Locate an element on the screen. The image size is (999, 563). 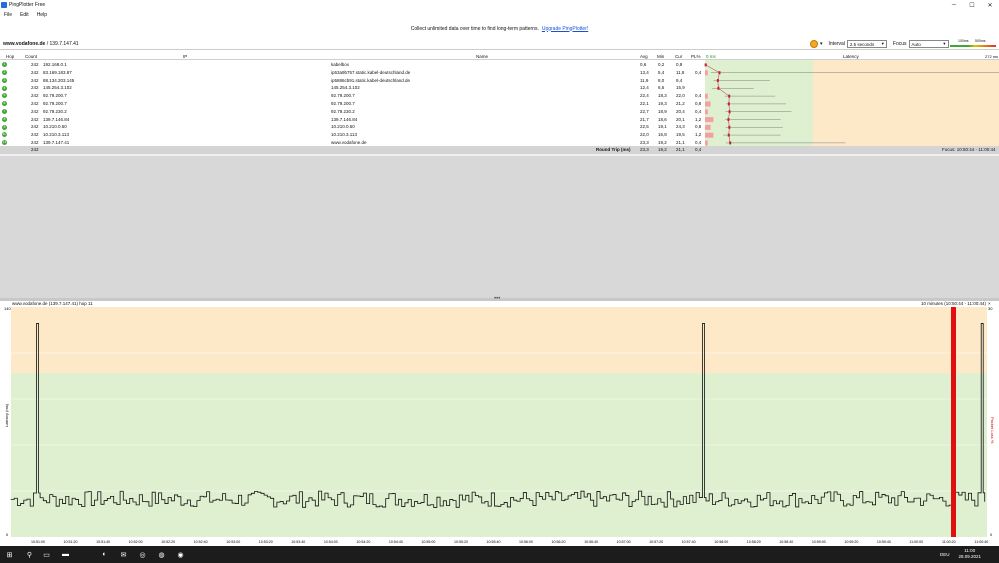
x-tick-label: 10:59:00 is located at coordinates (819, 542).